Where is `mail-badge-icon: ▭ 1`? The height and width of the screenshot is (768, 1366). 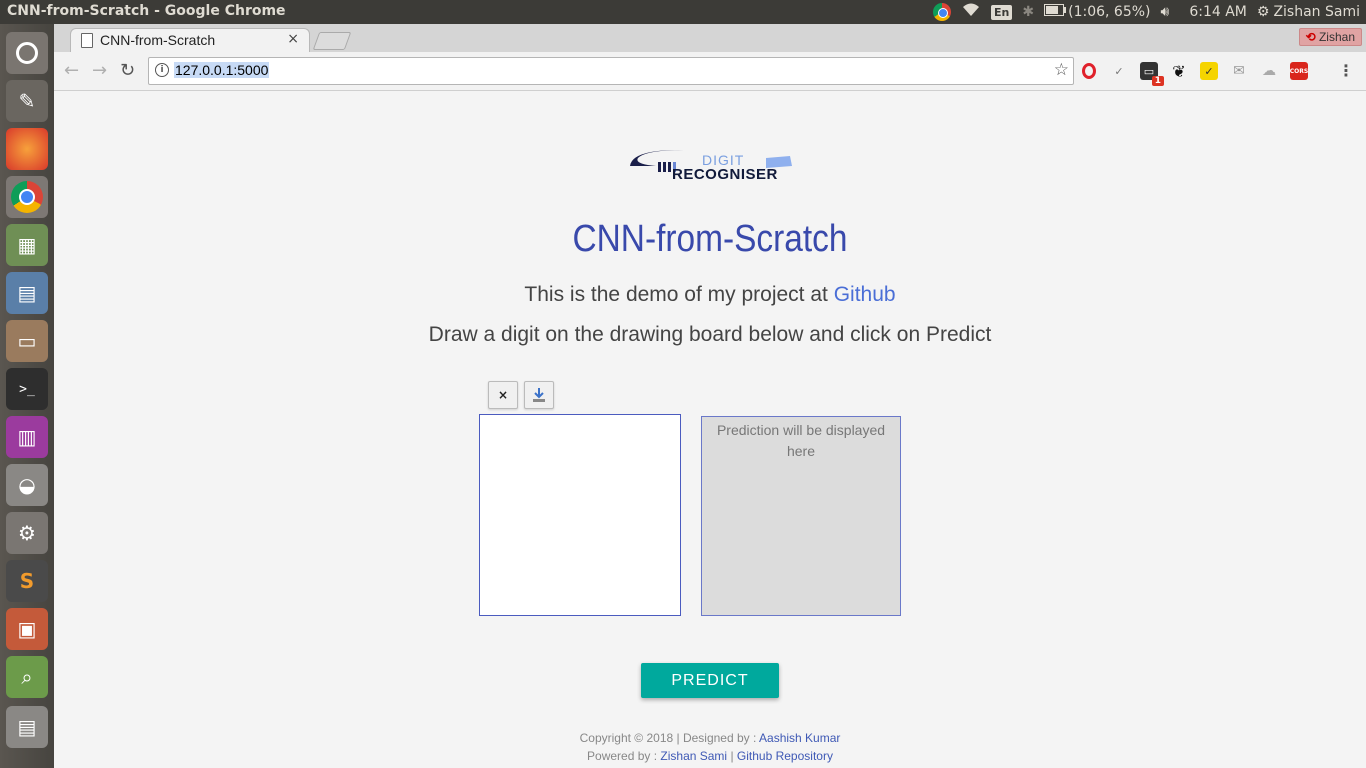 mail-badge-icon: ▭ 1 is located at coordinates (1152, 74).